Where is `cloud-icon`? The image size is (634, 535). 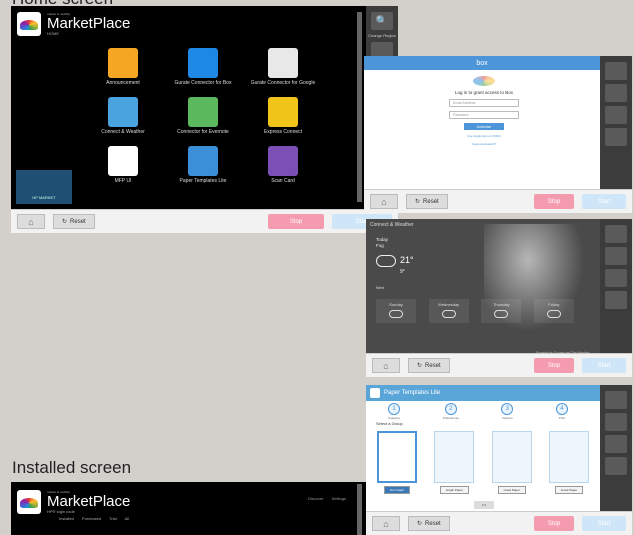 cloud-icon is located at coordinates (396, 314).